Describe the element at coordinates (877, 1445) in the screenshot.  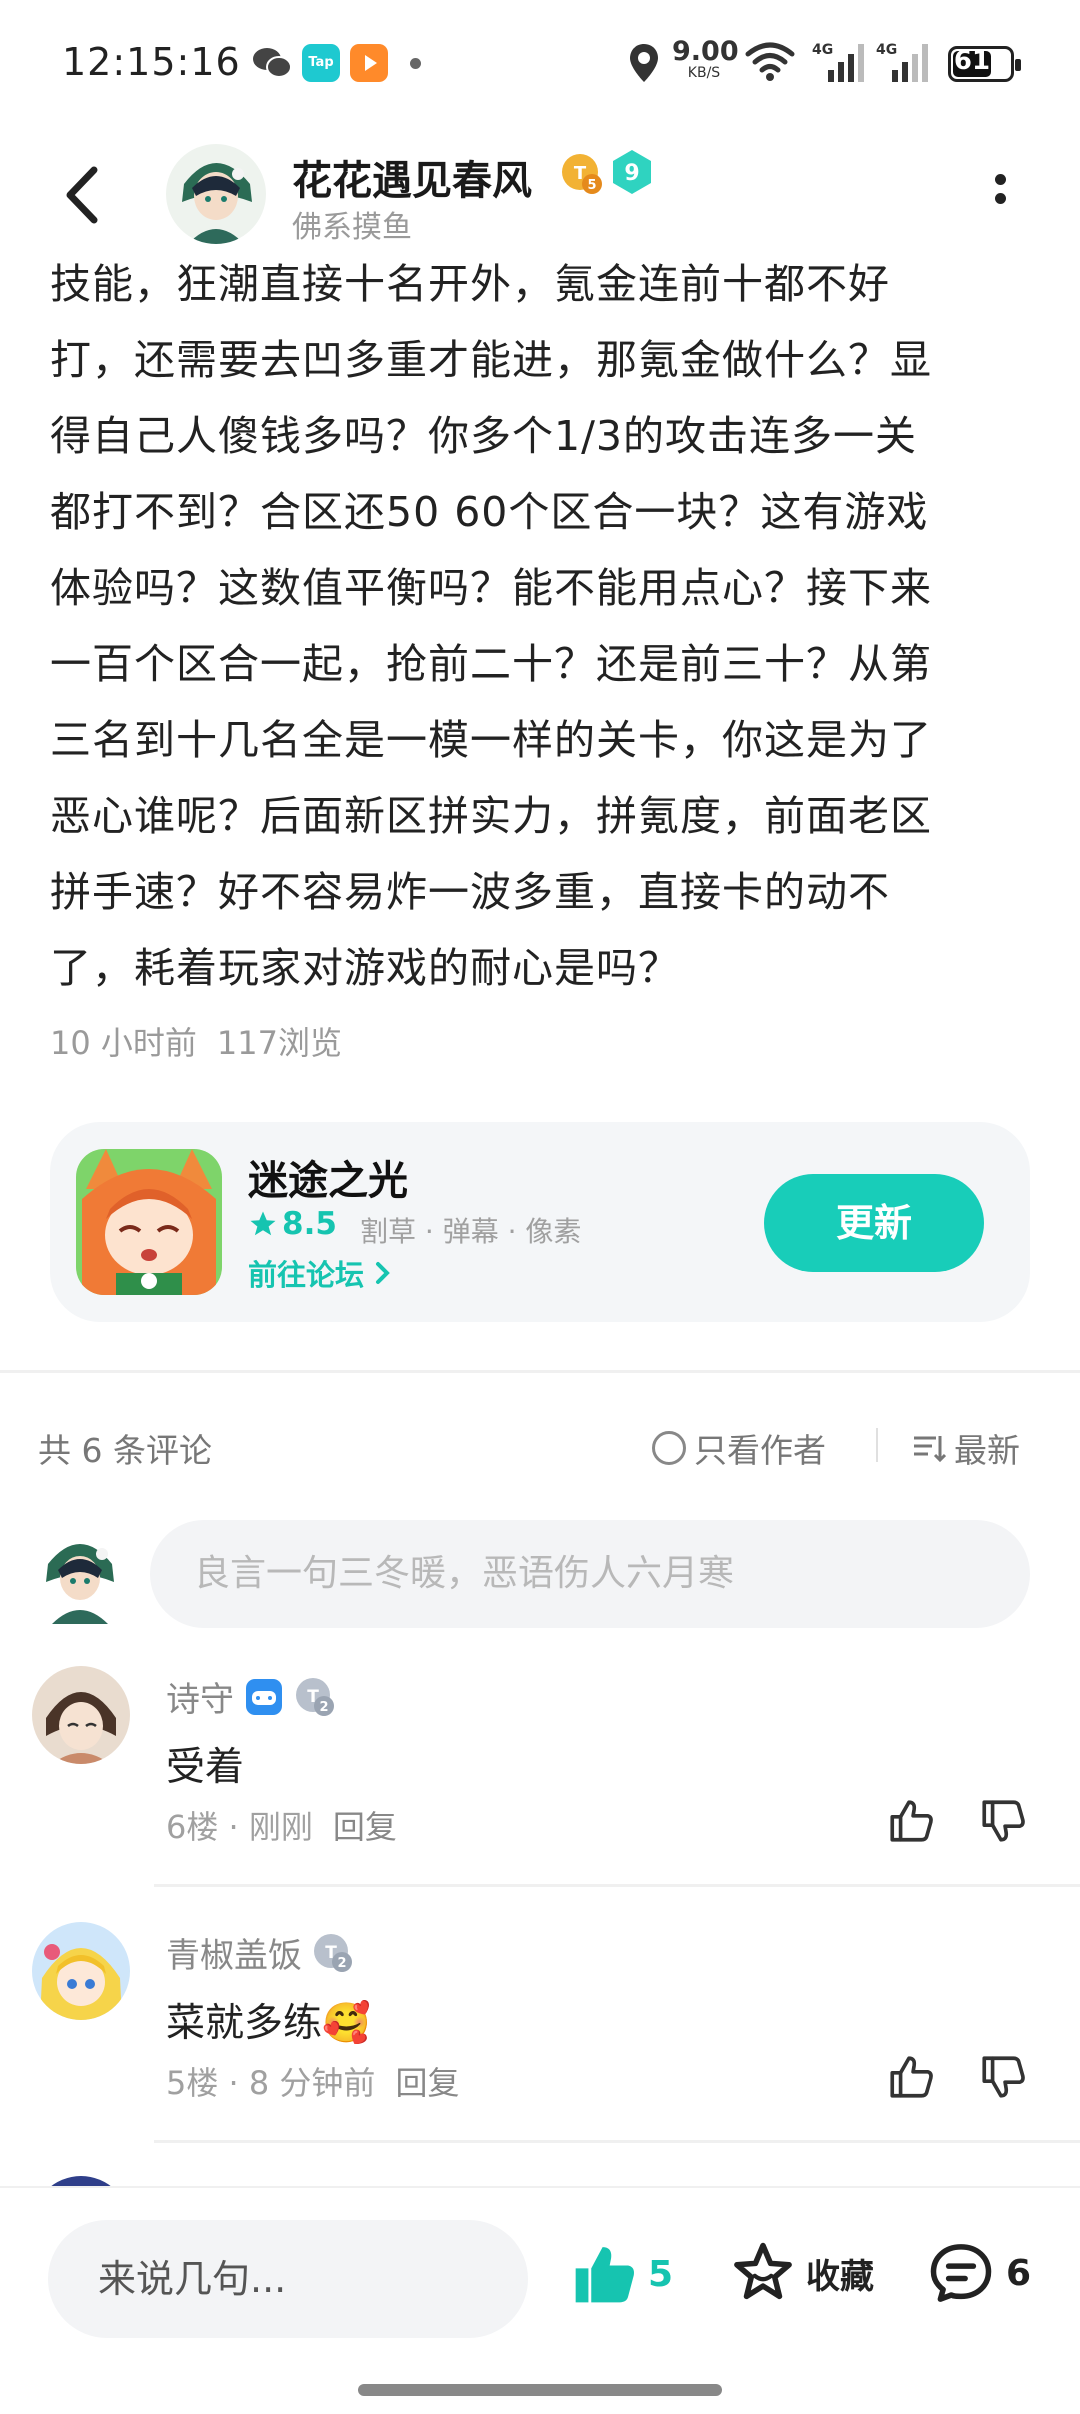
I see `separator` at that location.